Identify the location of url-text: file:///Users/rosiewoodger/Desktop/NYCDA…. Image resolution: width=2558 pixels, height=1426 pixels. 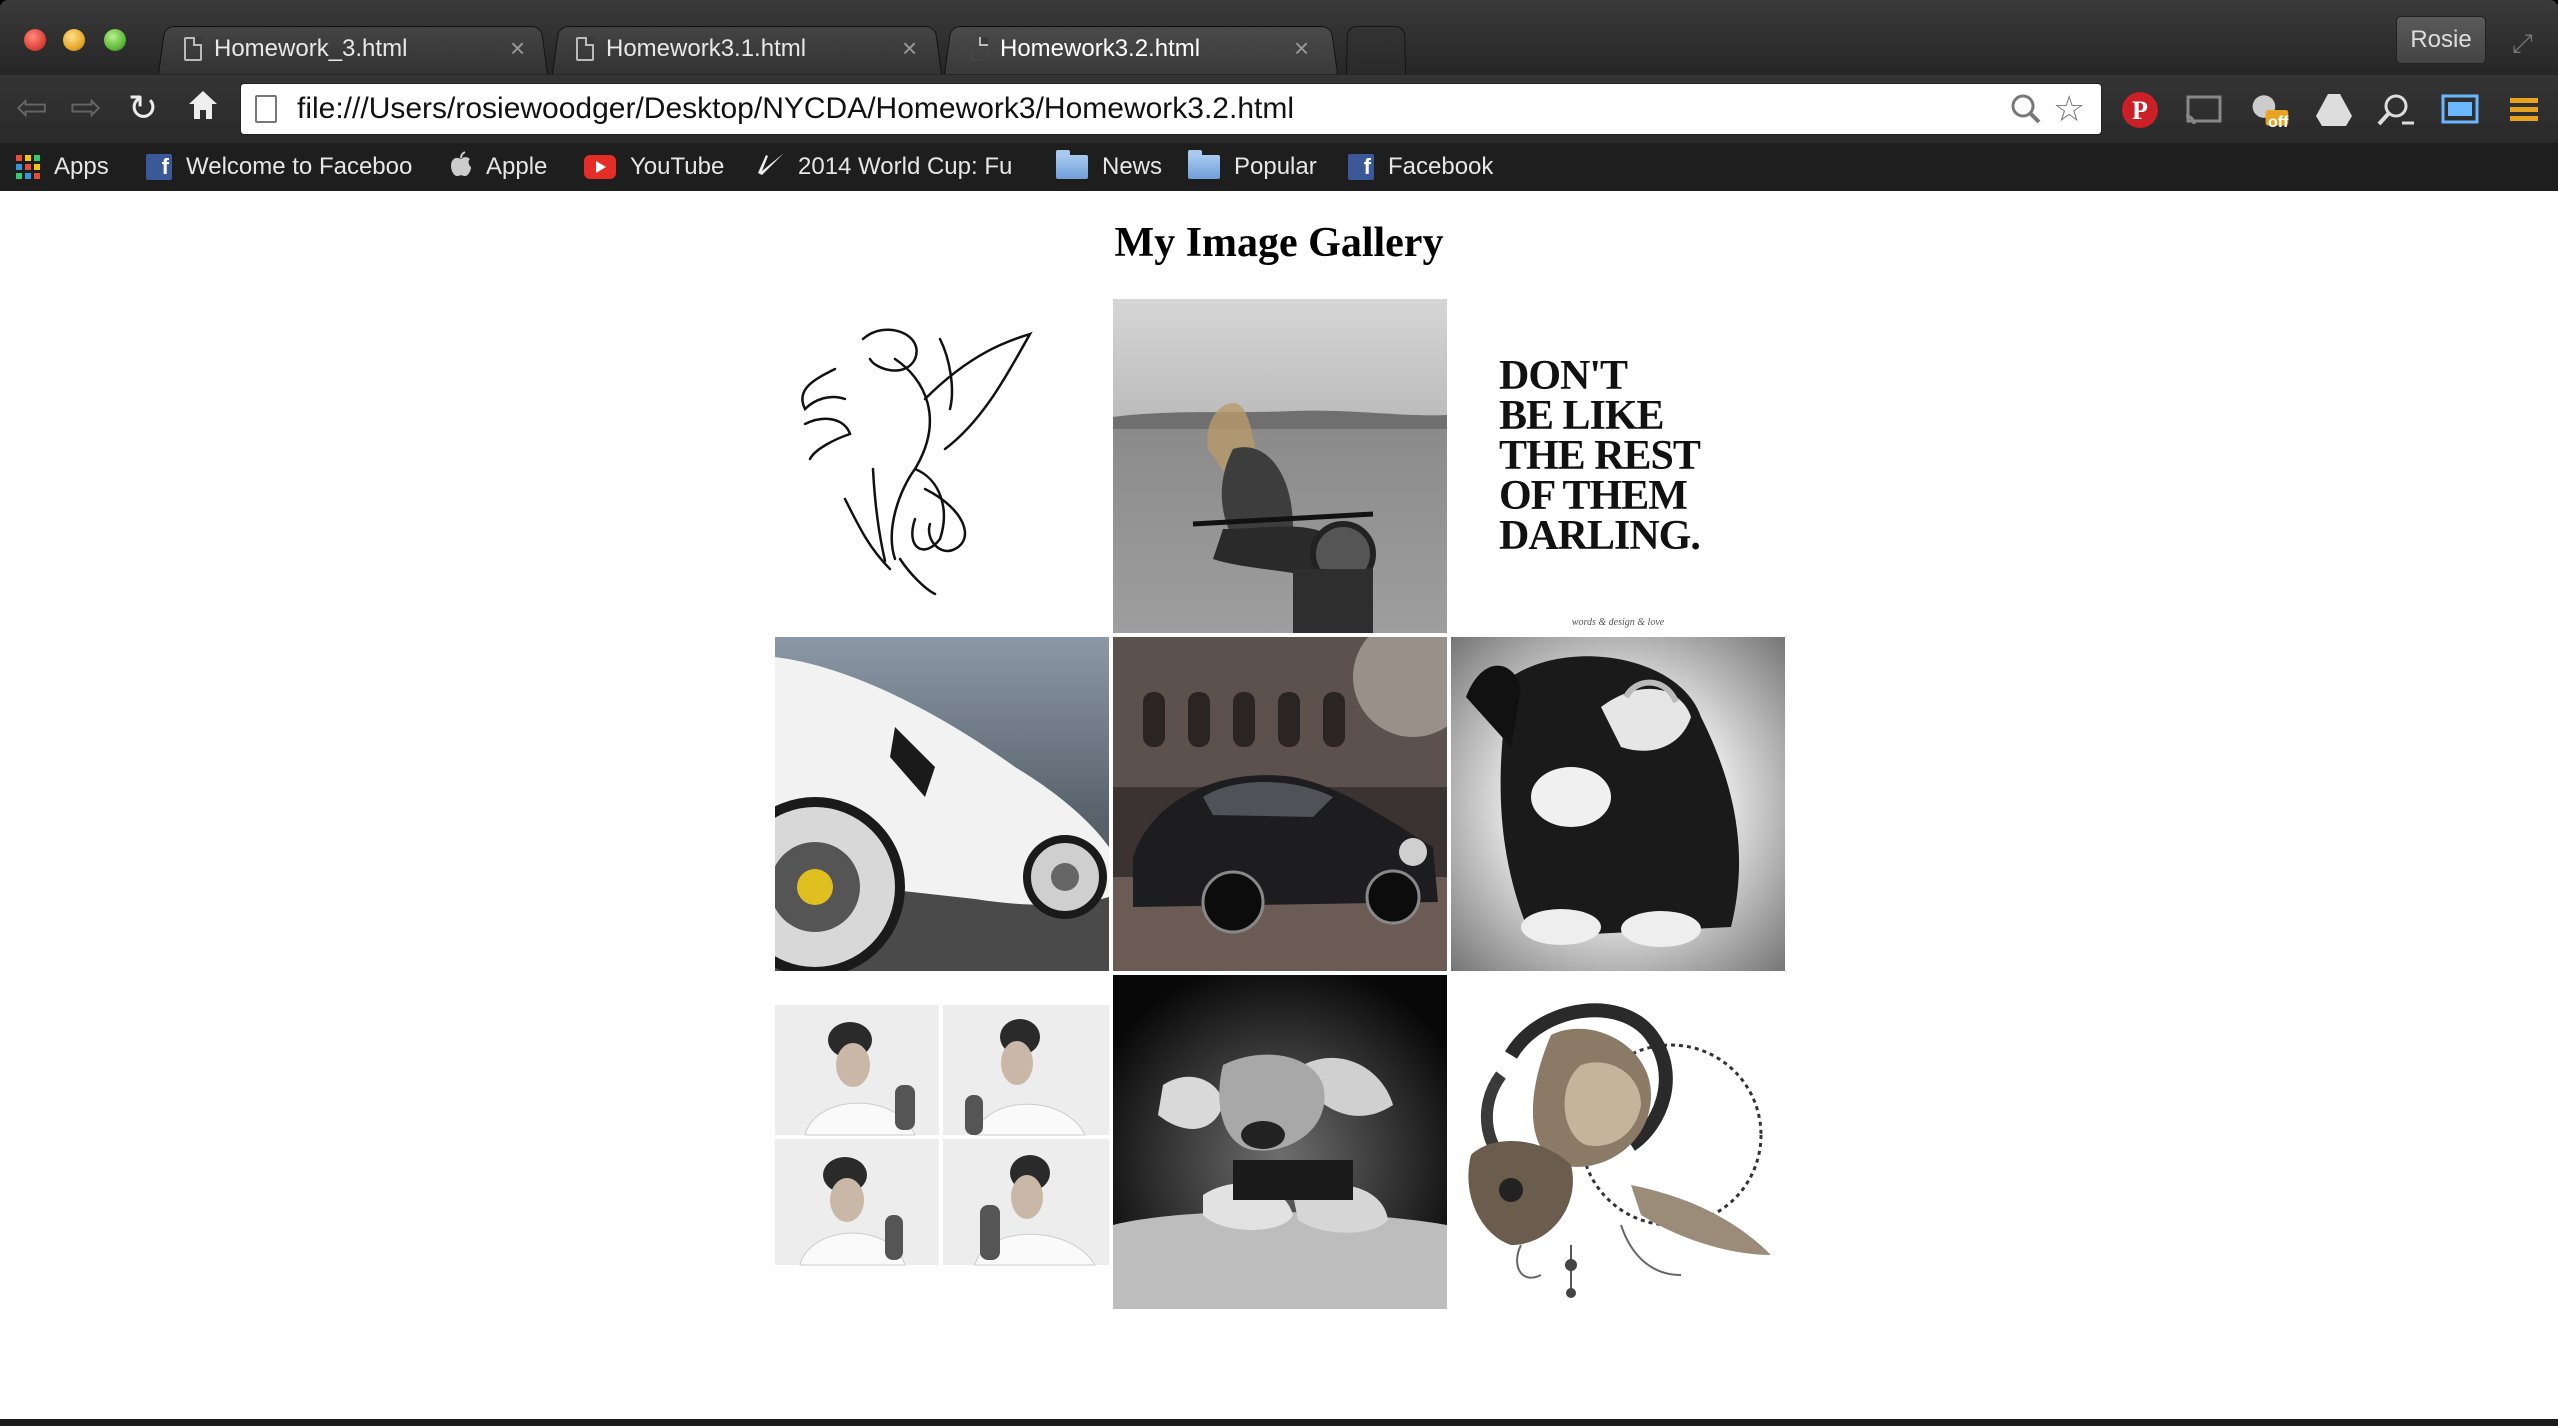
(795, 109).